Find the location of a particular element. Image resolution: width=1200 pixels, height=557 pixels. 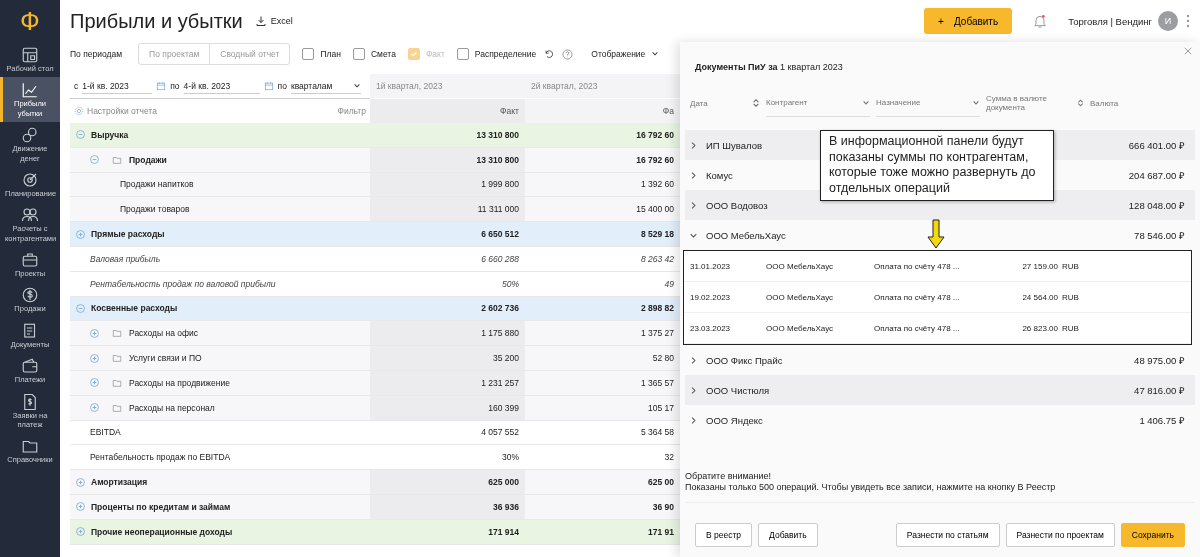

row-label: Выручка is located at coordinates (110, 134).